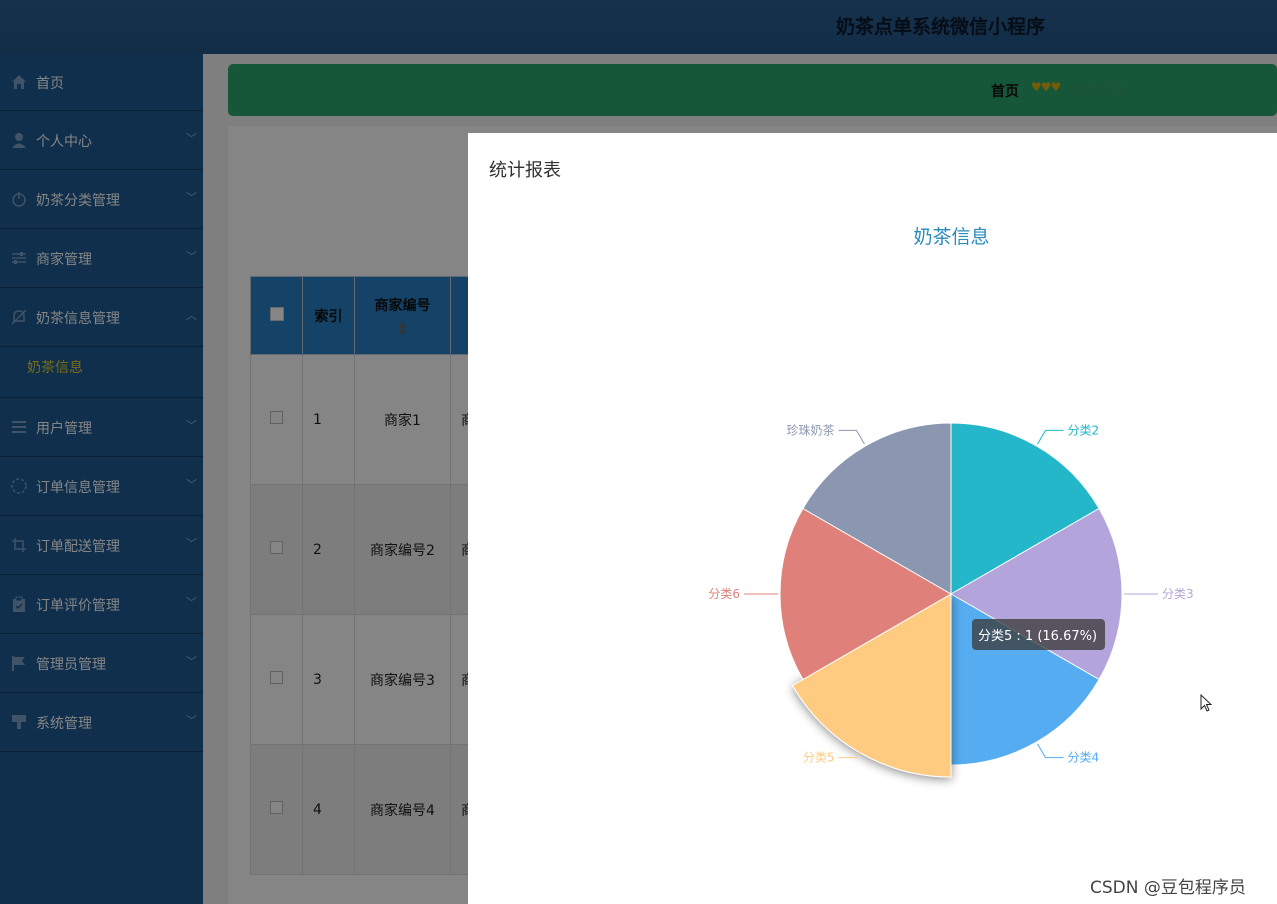 The width and height of the screenshot is (1277, 904). Describe the element at coordinates (810, 429) in the screenshot. I see `pie-label-6: 珍珠奶茶` at that location.